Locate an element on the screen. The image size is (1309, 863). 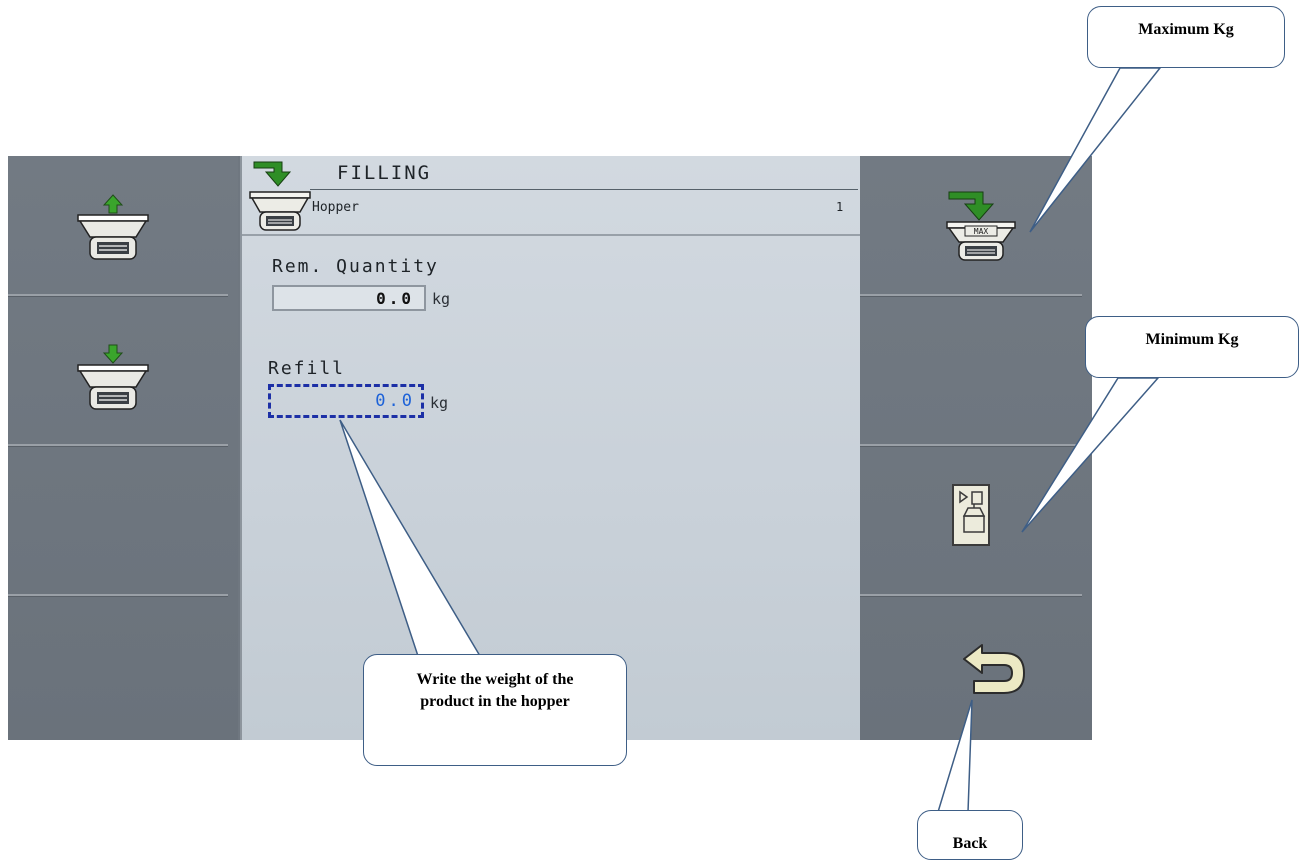
maximum-kg-callout: Maximum Kg is located at coordinates (1186, 37).